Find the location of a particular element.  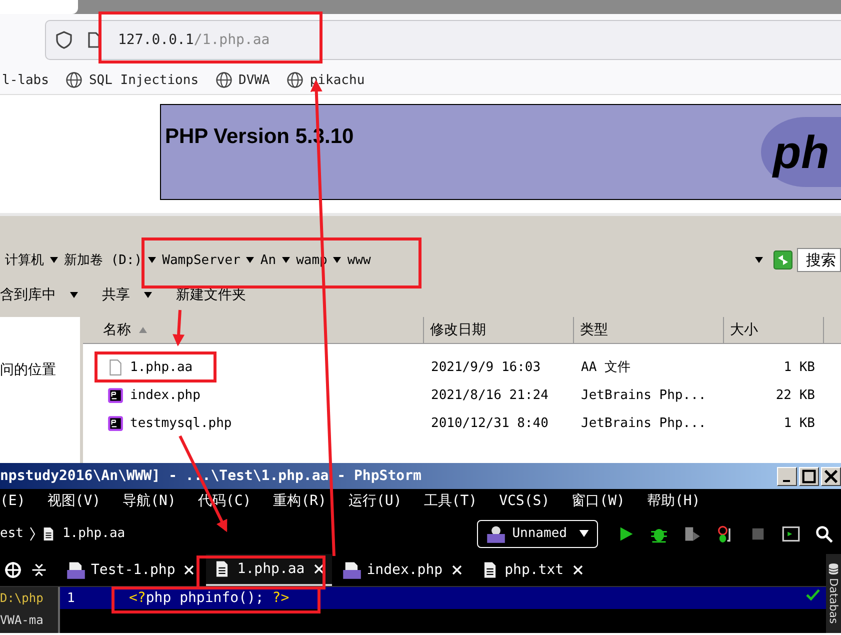

menu-item: VCS(S) is located at coordinates (524, 501).